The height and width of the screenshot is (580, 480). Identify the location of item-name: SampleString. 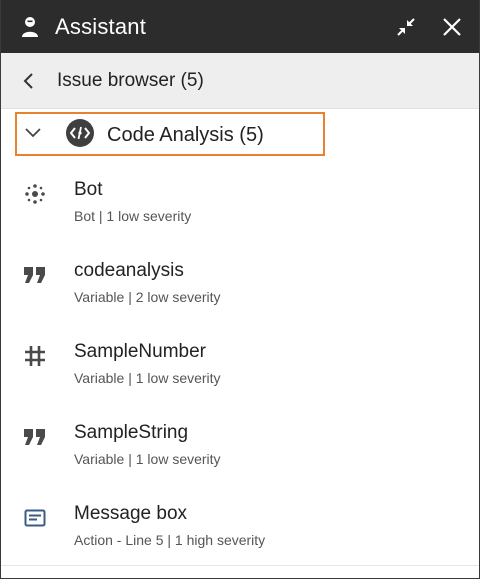
(131, 432).